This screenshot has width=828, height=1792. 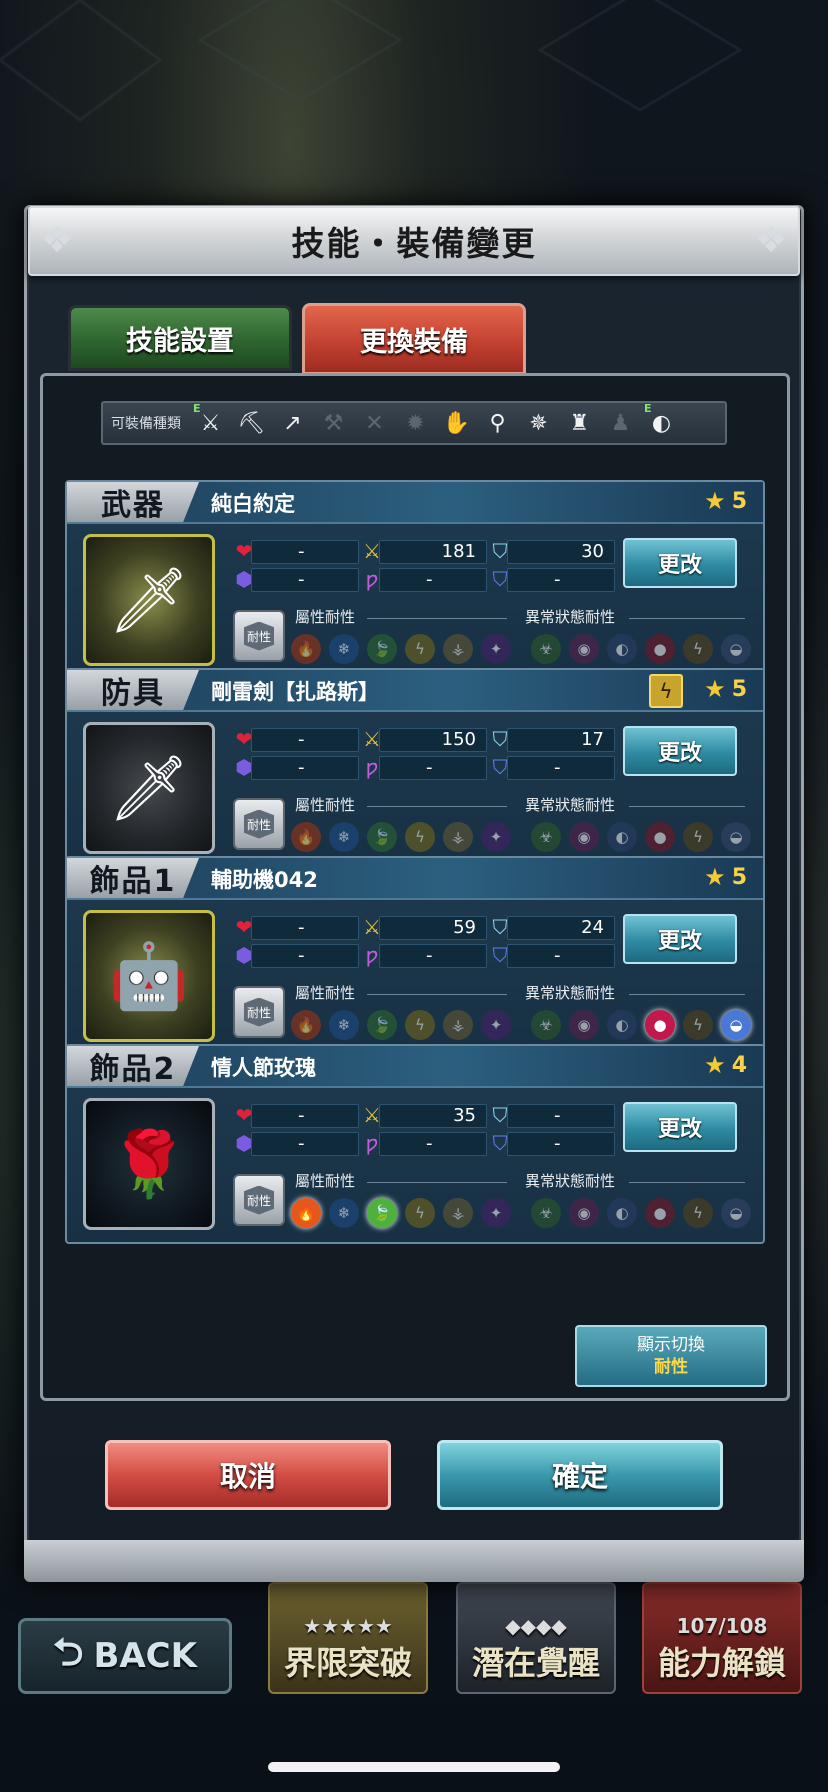 I want to click on ornament-right-icon: ❖, so click(x=771, y=240).